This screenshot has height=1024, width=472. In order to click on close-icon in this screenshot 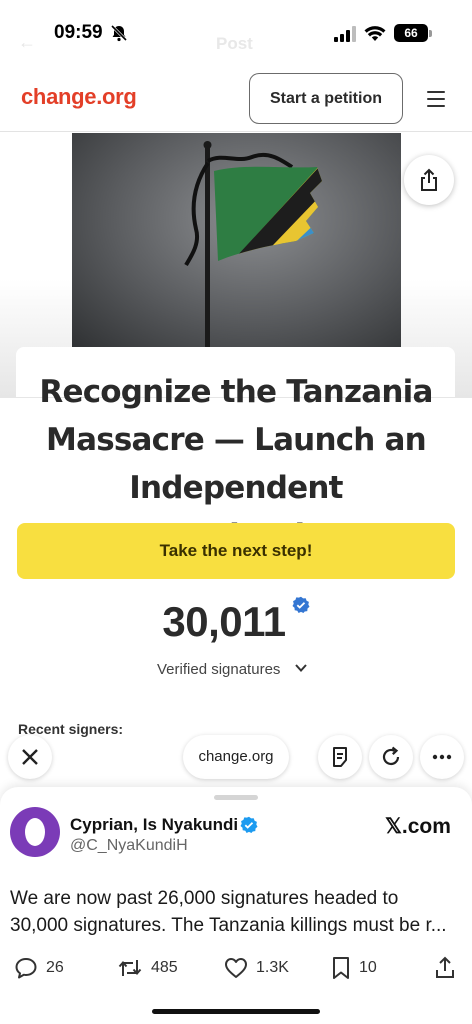, I will do `click(30, 757)`.